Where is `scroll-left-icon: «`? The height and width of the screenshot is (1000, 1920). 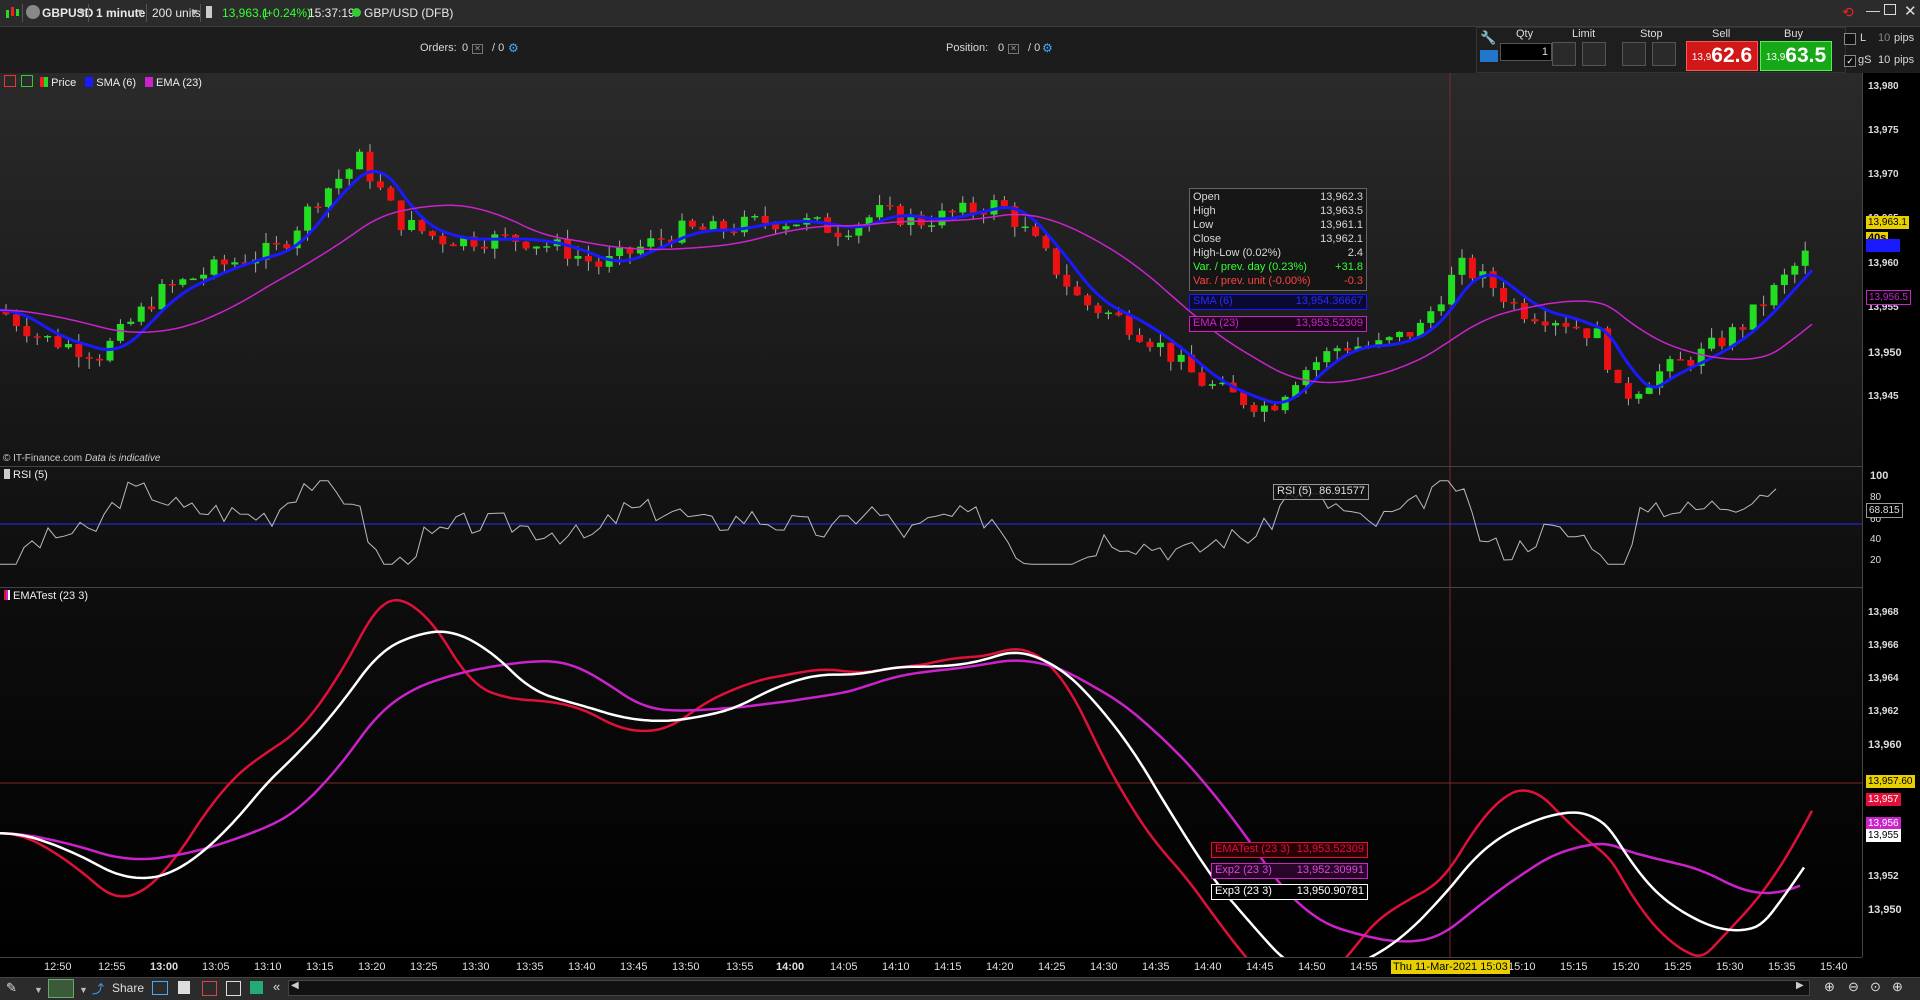
scroll-left-icon: « is located at coordinates (276, 986).